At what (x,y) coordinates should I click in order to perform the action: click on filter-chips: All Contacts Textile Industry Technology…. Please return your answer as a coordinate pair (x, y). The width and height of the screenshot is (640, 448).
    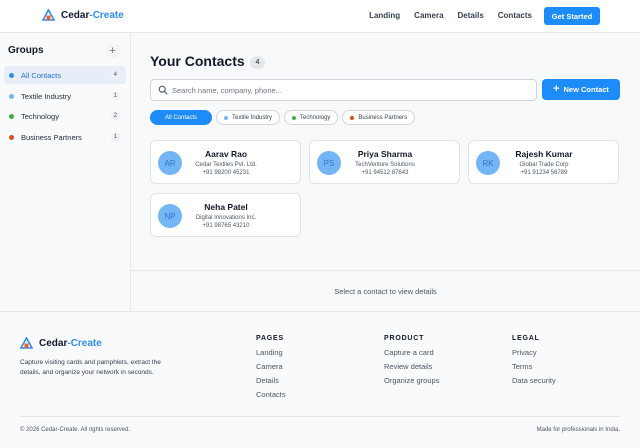
    Looking at the image, I should click on (283, 117).